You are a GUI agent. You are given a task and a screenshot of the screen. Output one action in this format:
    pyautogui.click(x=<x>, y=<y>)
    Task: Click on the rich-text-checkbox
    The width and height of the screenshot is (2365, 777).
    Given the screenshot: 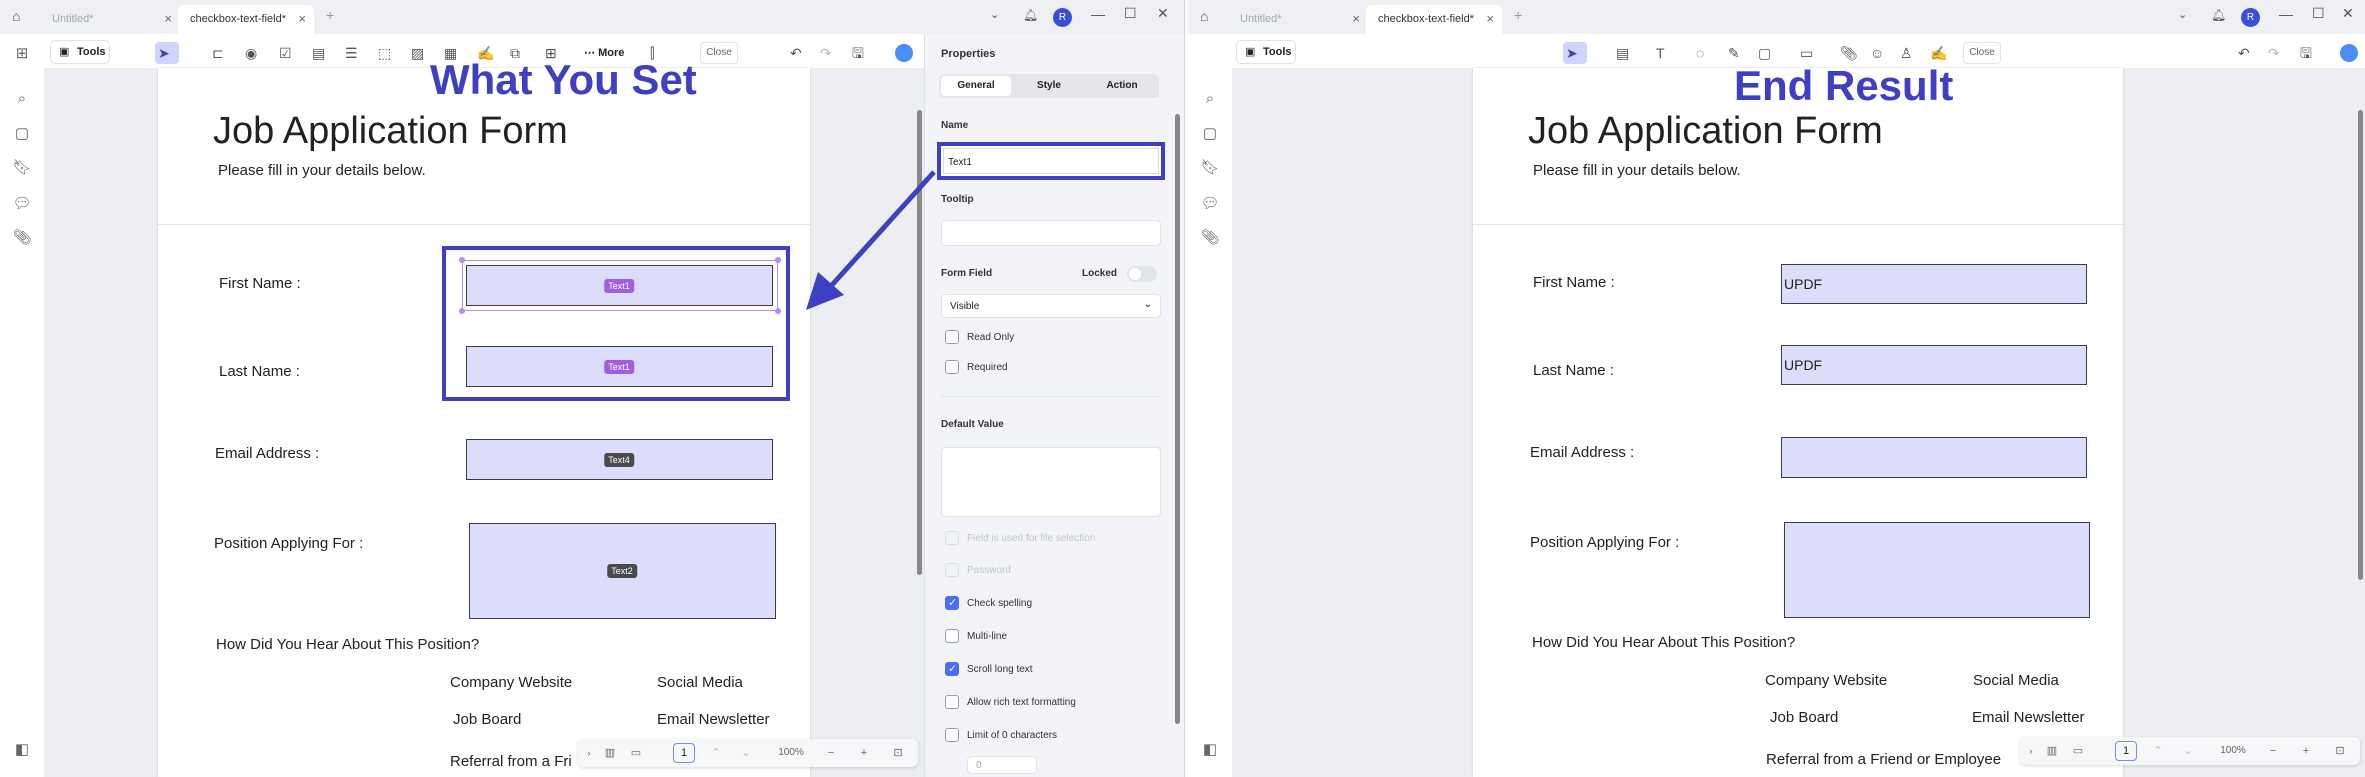 What is the action you would take?
    pyautogui.click(x=952, y=702)
    